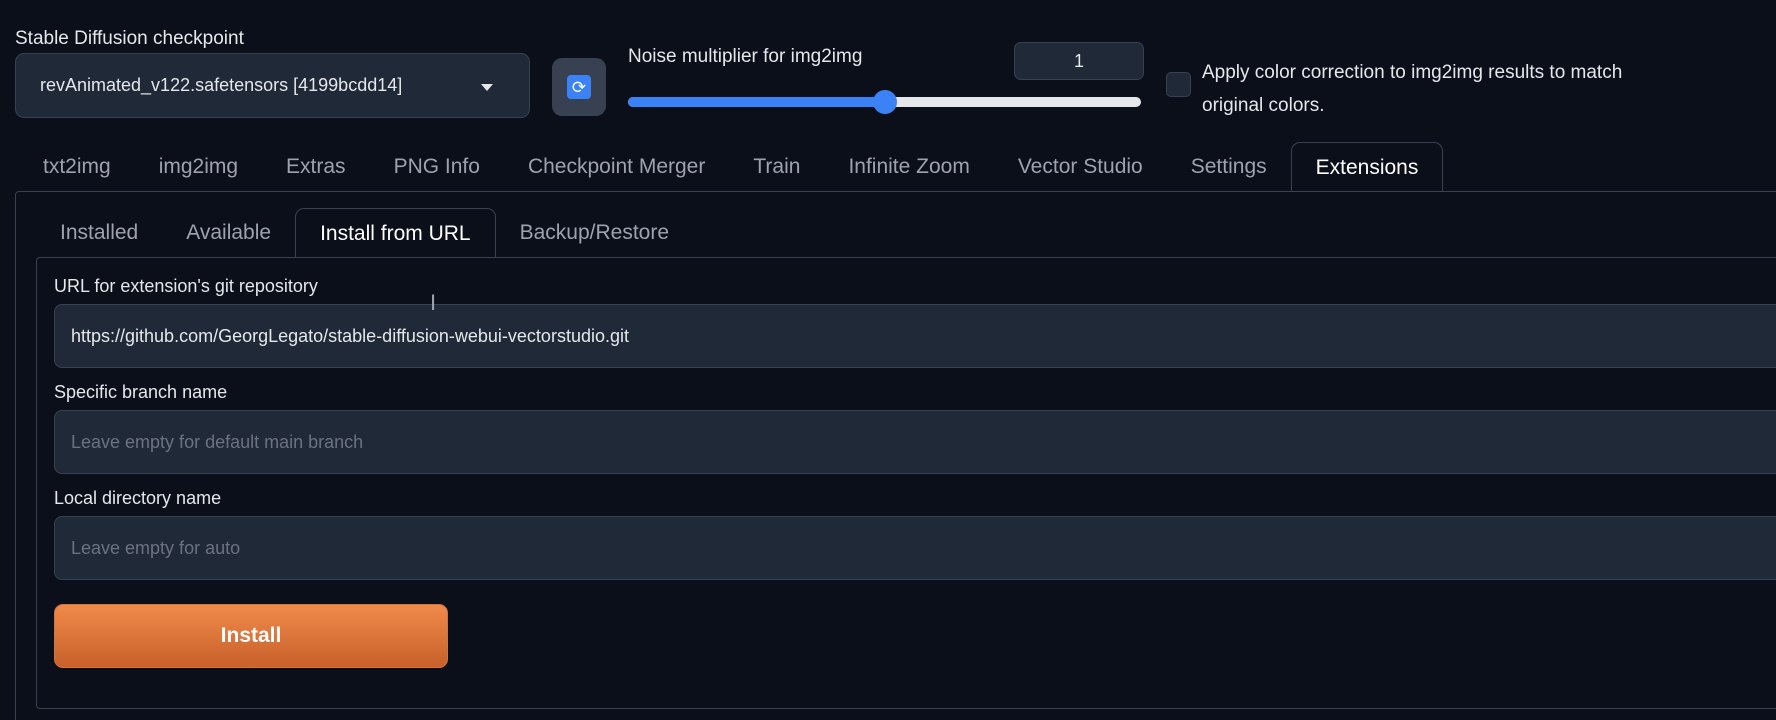  I want to click on branch-label: Specific branch name, so click(141, 392).